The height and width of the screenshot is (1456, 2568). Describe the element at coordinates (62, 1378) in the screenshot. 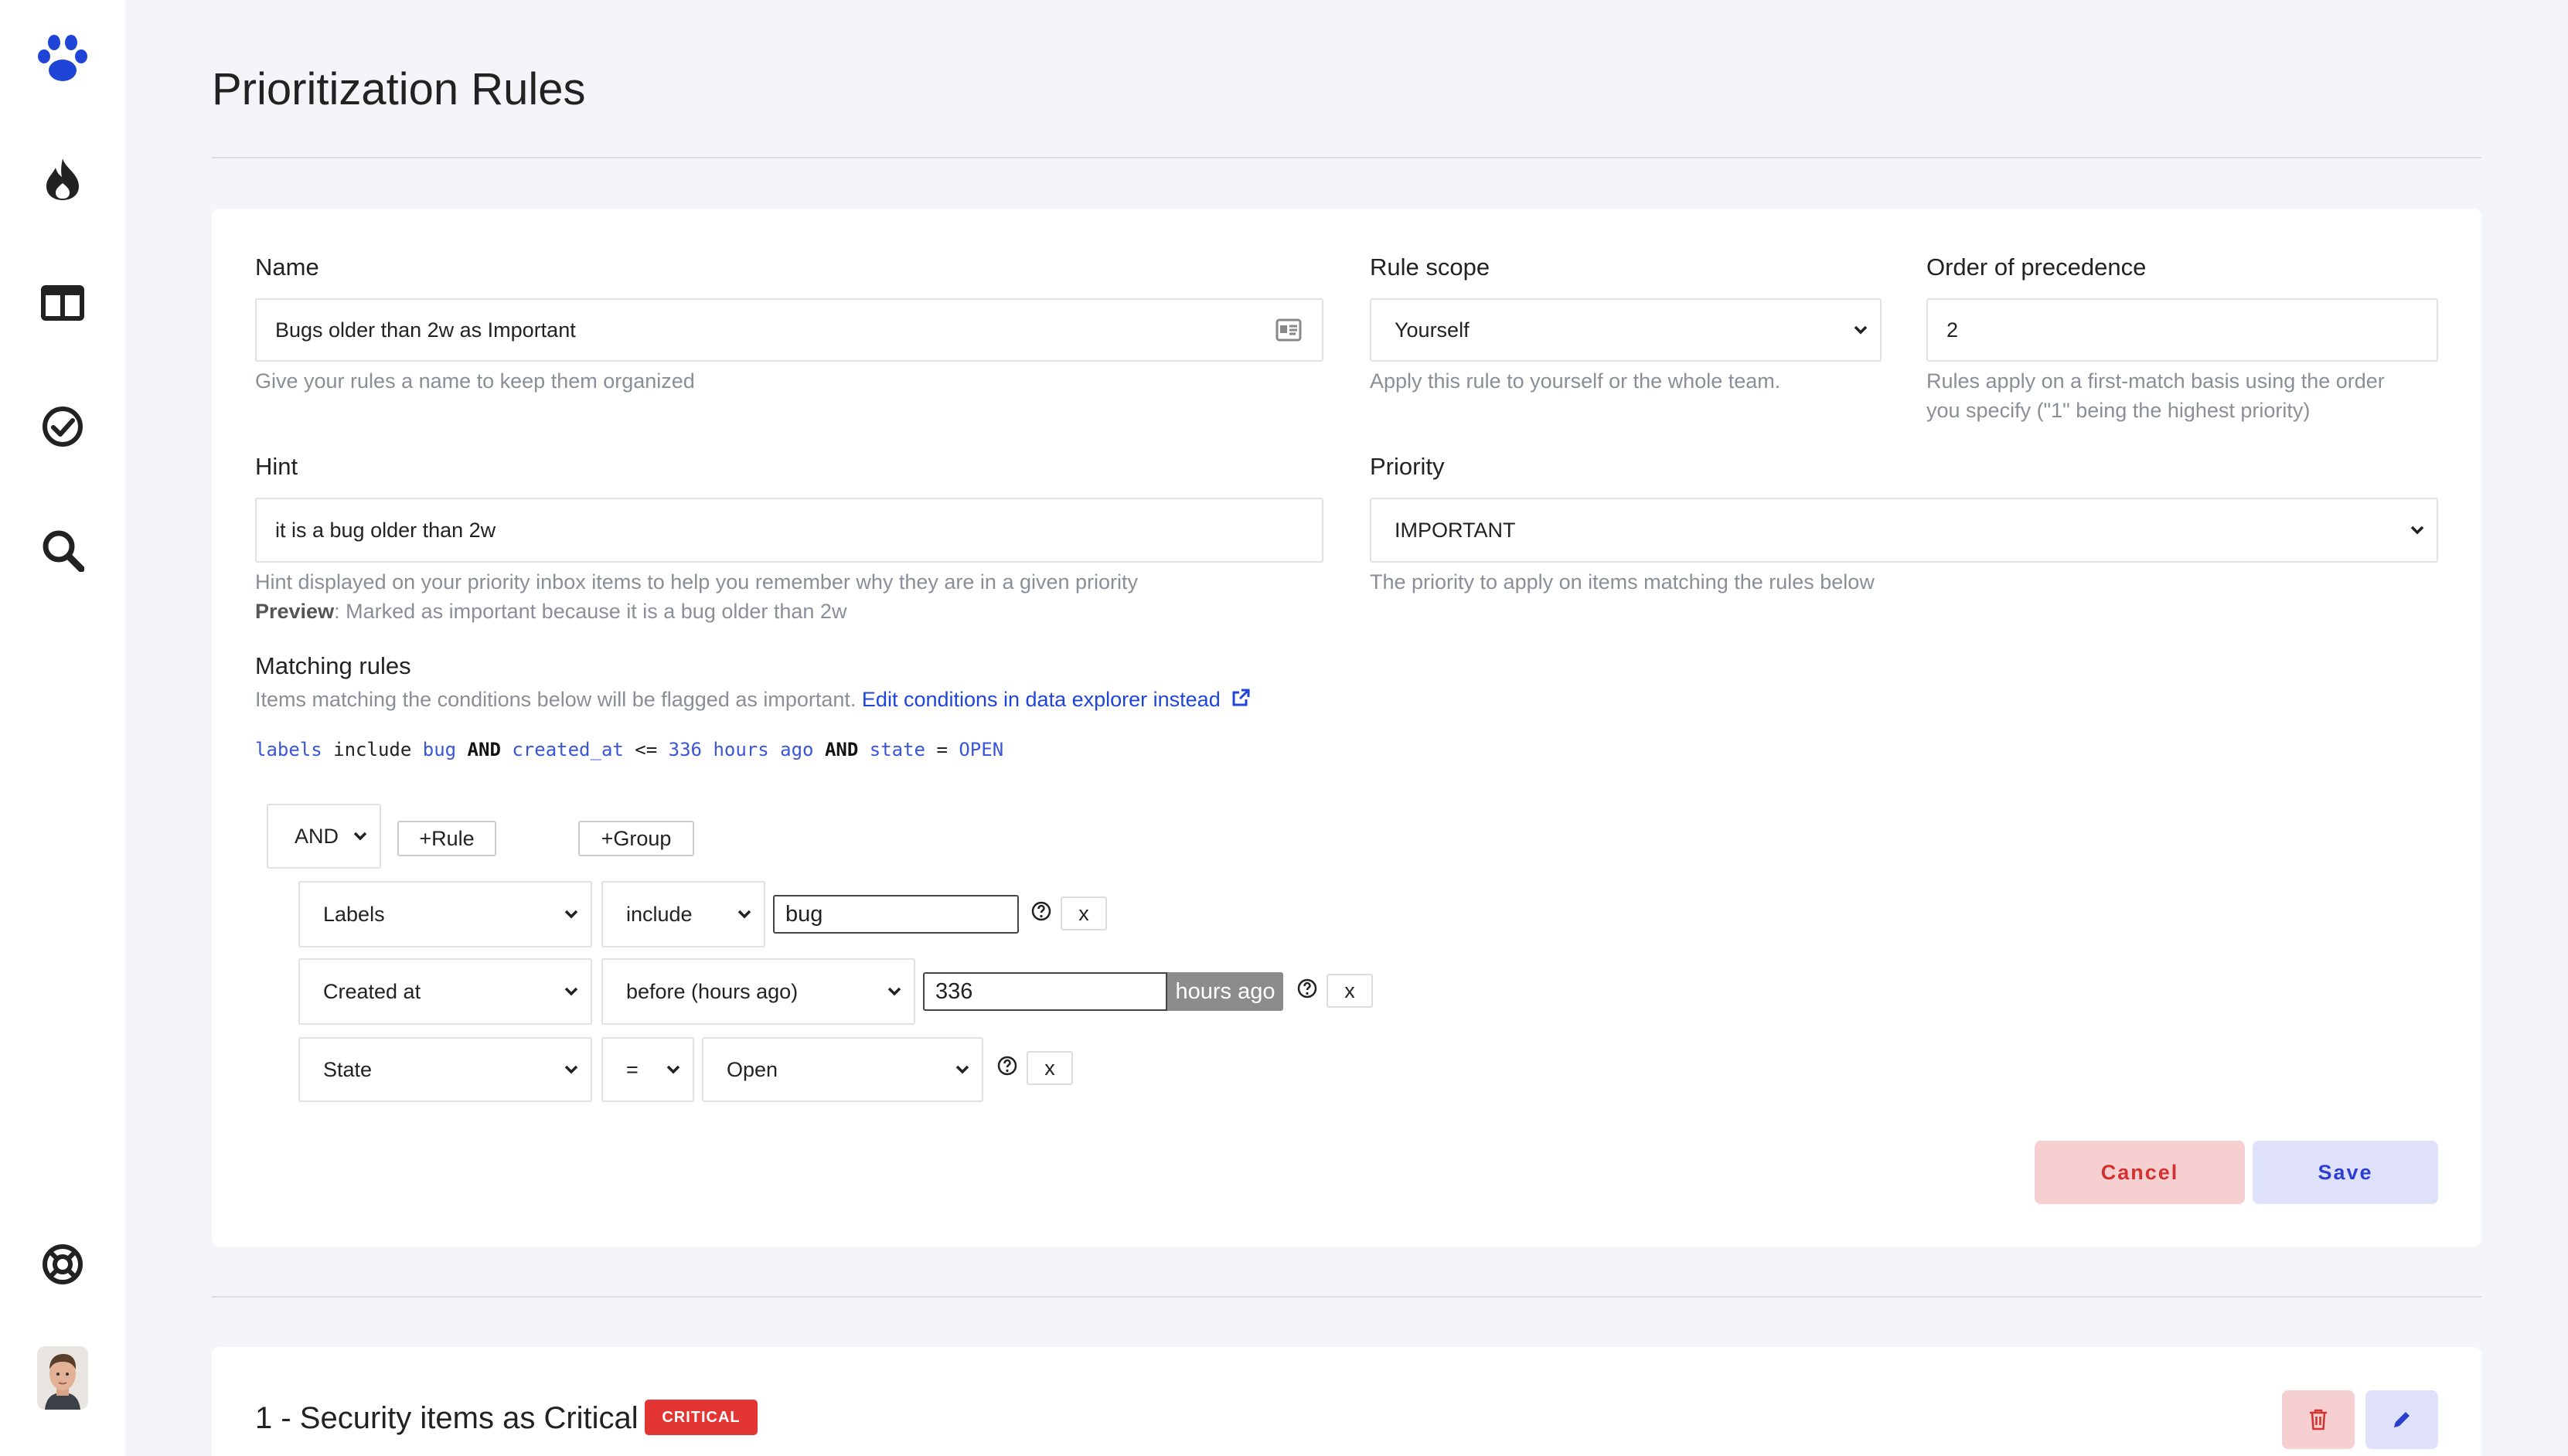

I see `avatar` at that location.